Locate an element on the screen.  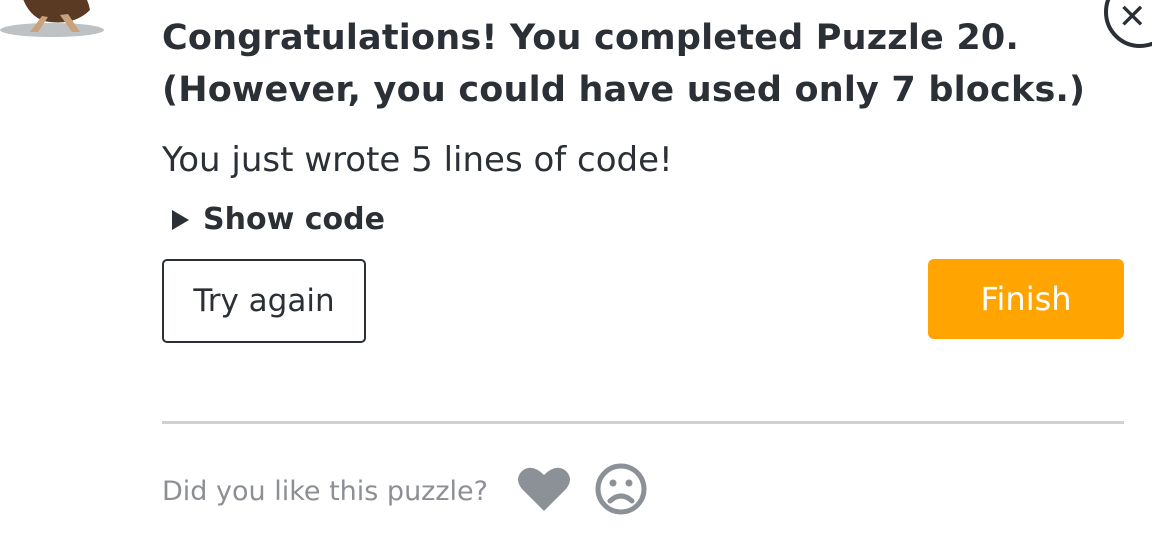
show-code-label: Show code is located at coordinates (294, 219).